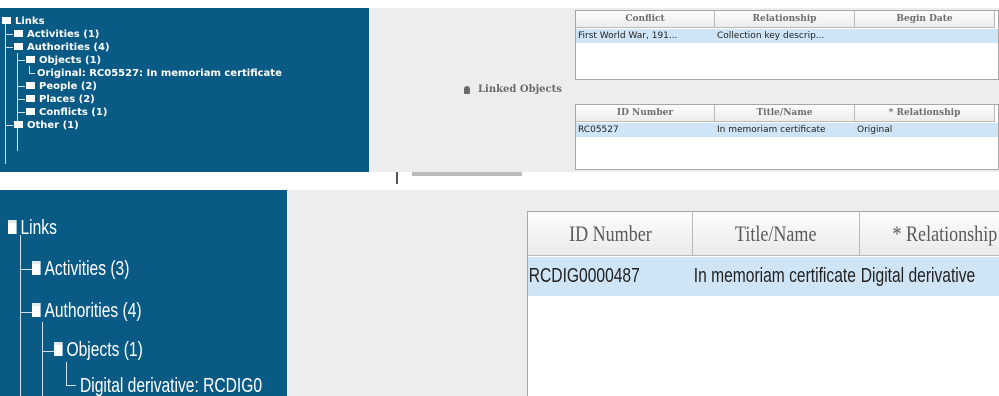 The width and height of the screenshot is (999, 396). What do you see at coordinates (925, 19) in the screenshot?
I see `column-header-begin-date: Begin Date` at bounding box center [925, 19].